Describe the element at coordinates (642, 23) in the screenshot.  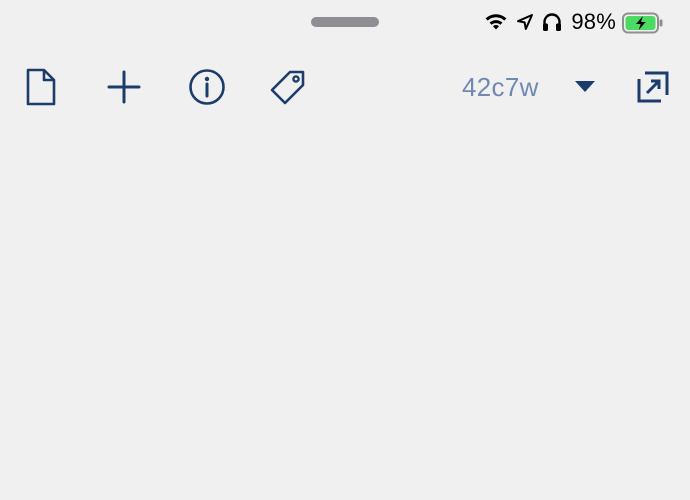
I see `battery-charging-icon` at that location.